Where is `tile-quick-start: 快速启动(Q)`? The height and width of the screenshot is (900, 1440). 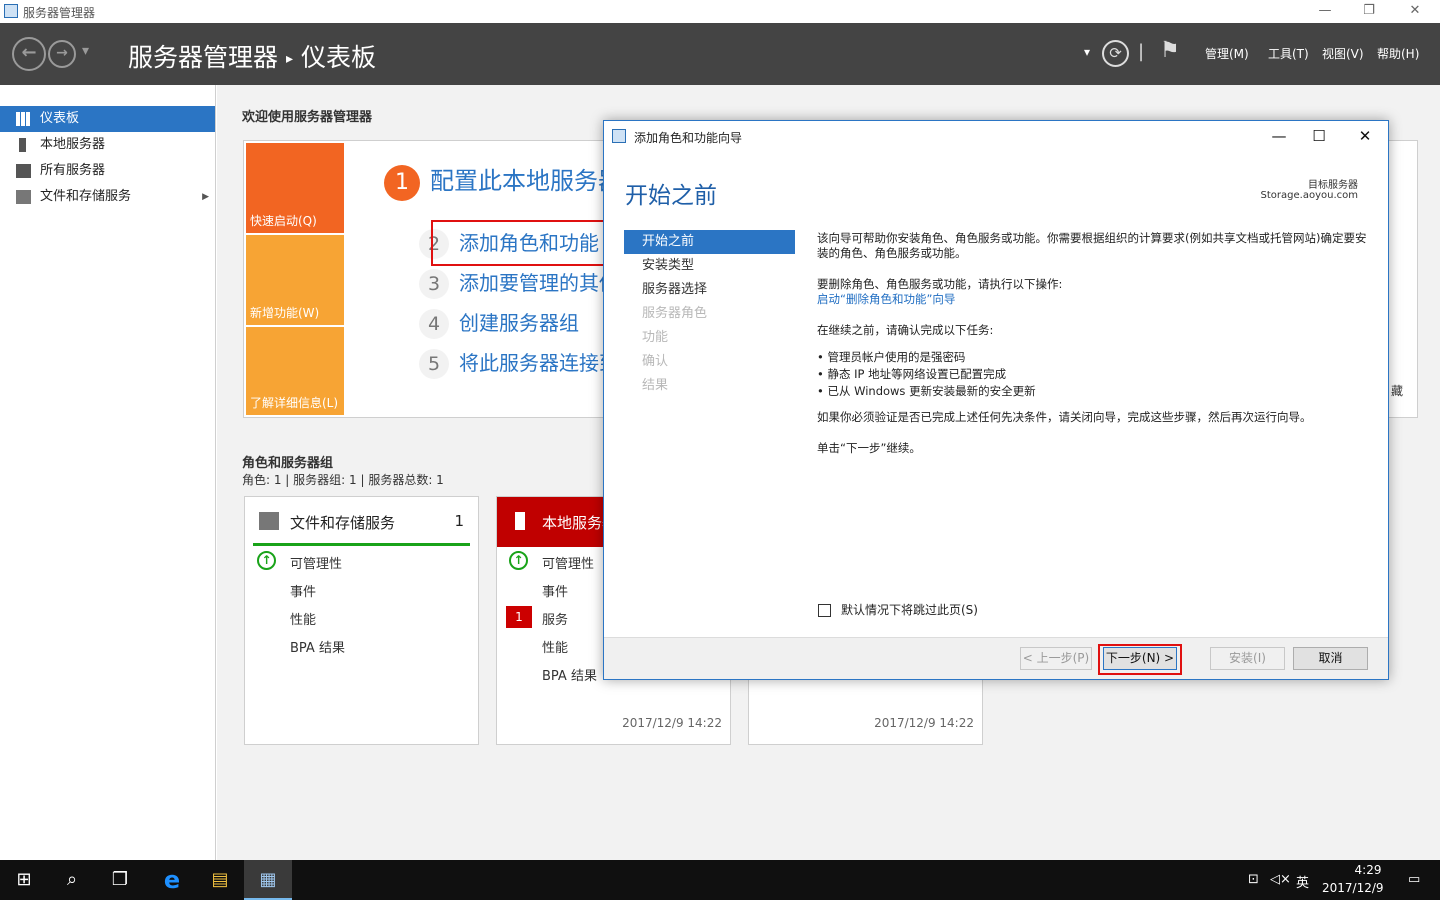 tile-quick-start: 快速启动(Q) is located at coordinates (295, 188).